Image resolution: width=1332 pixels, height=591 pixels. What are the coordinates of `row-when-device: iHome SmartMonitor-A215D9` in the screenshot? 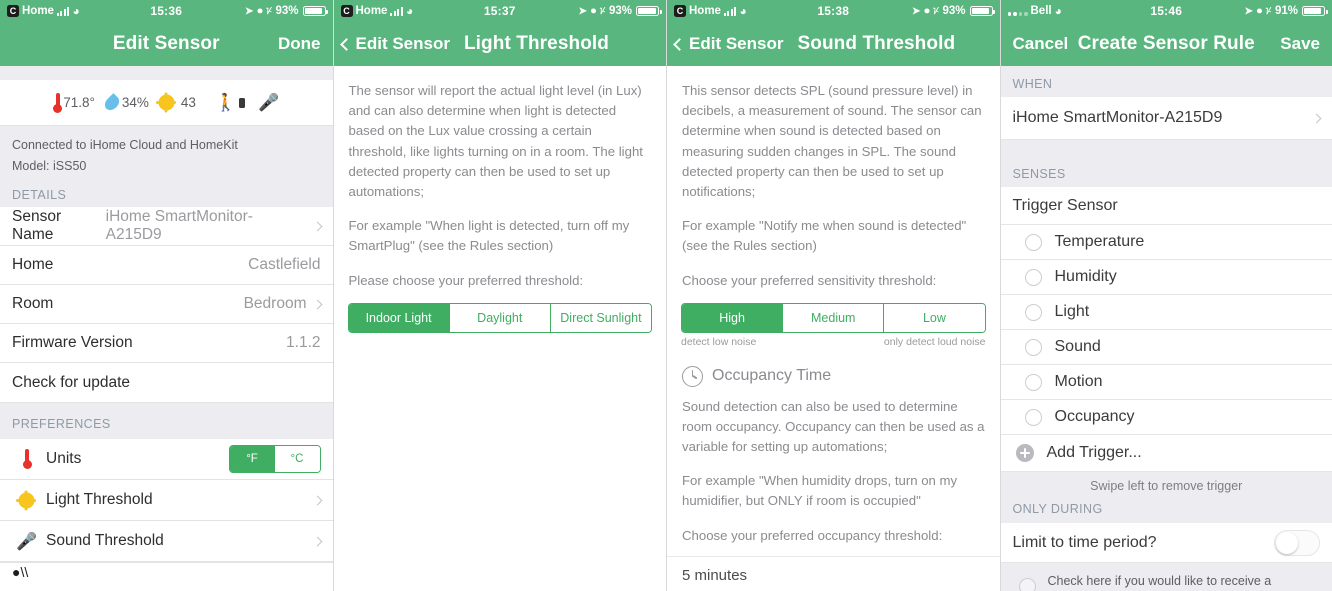 It's located at (1166, 118).